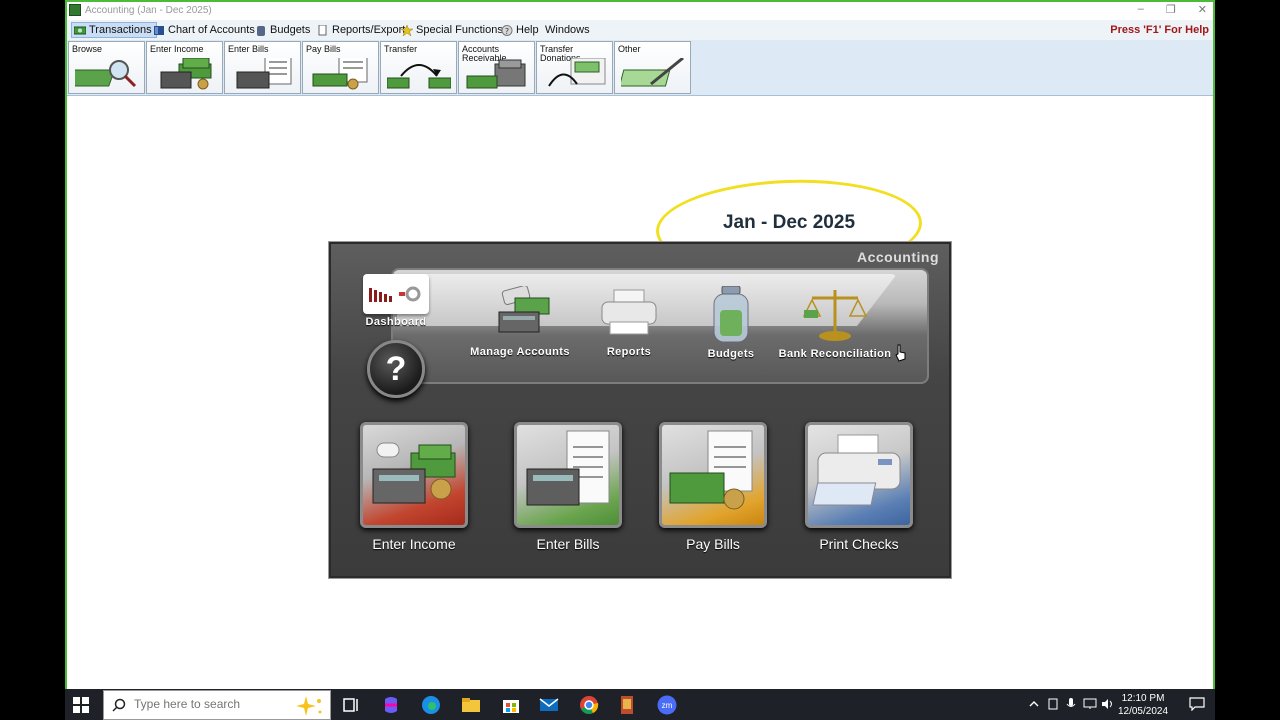 The width and height of the screenshot is (1280, 720). I want to click on pay-bills-tile: Pay Bills, so click(713, 487).